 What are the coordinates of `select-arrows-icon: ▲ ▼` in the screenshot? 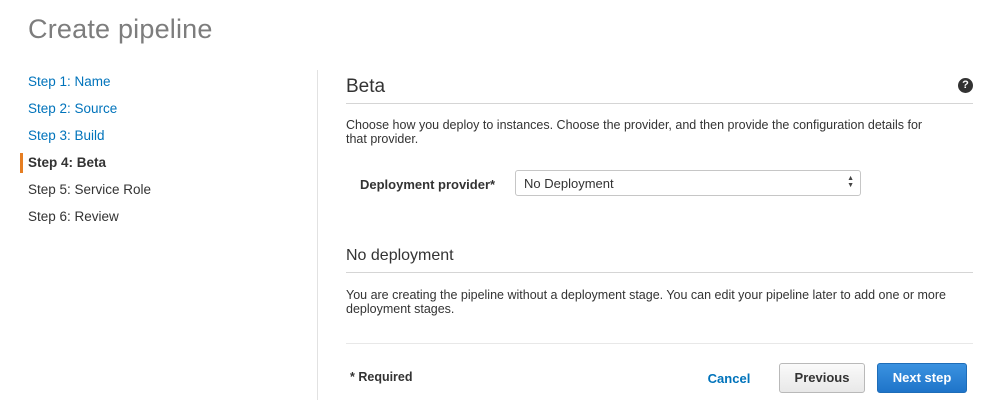 It's located at (850, 182).